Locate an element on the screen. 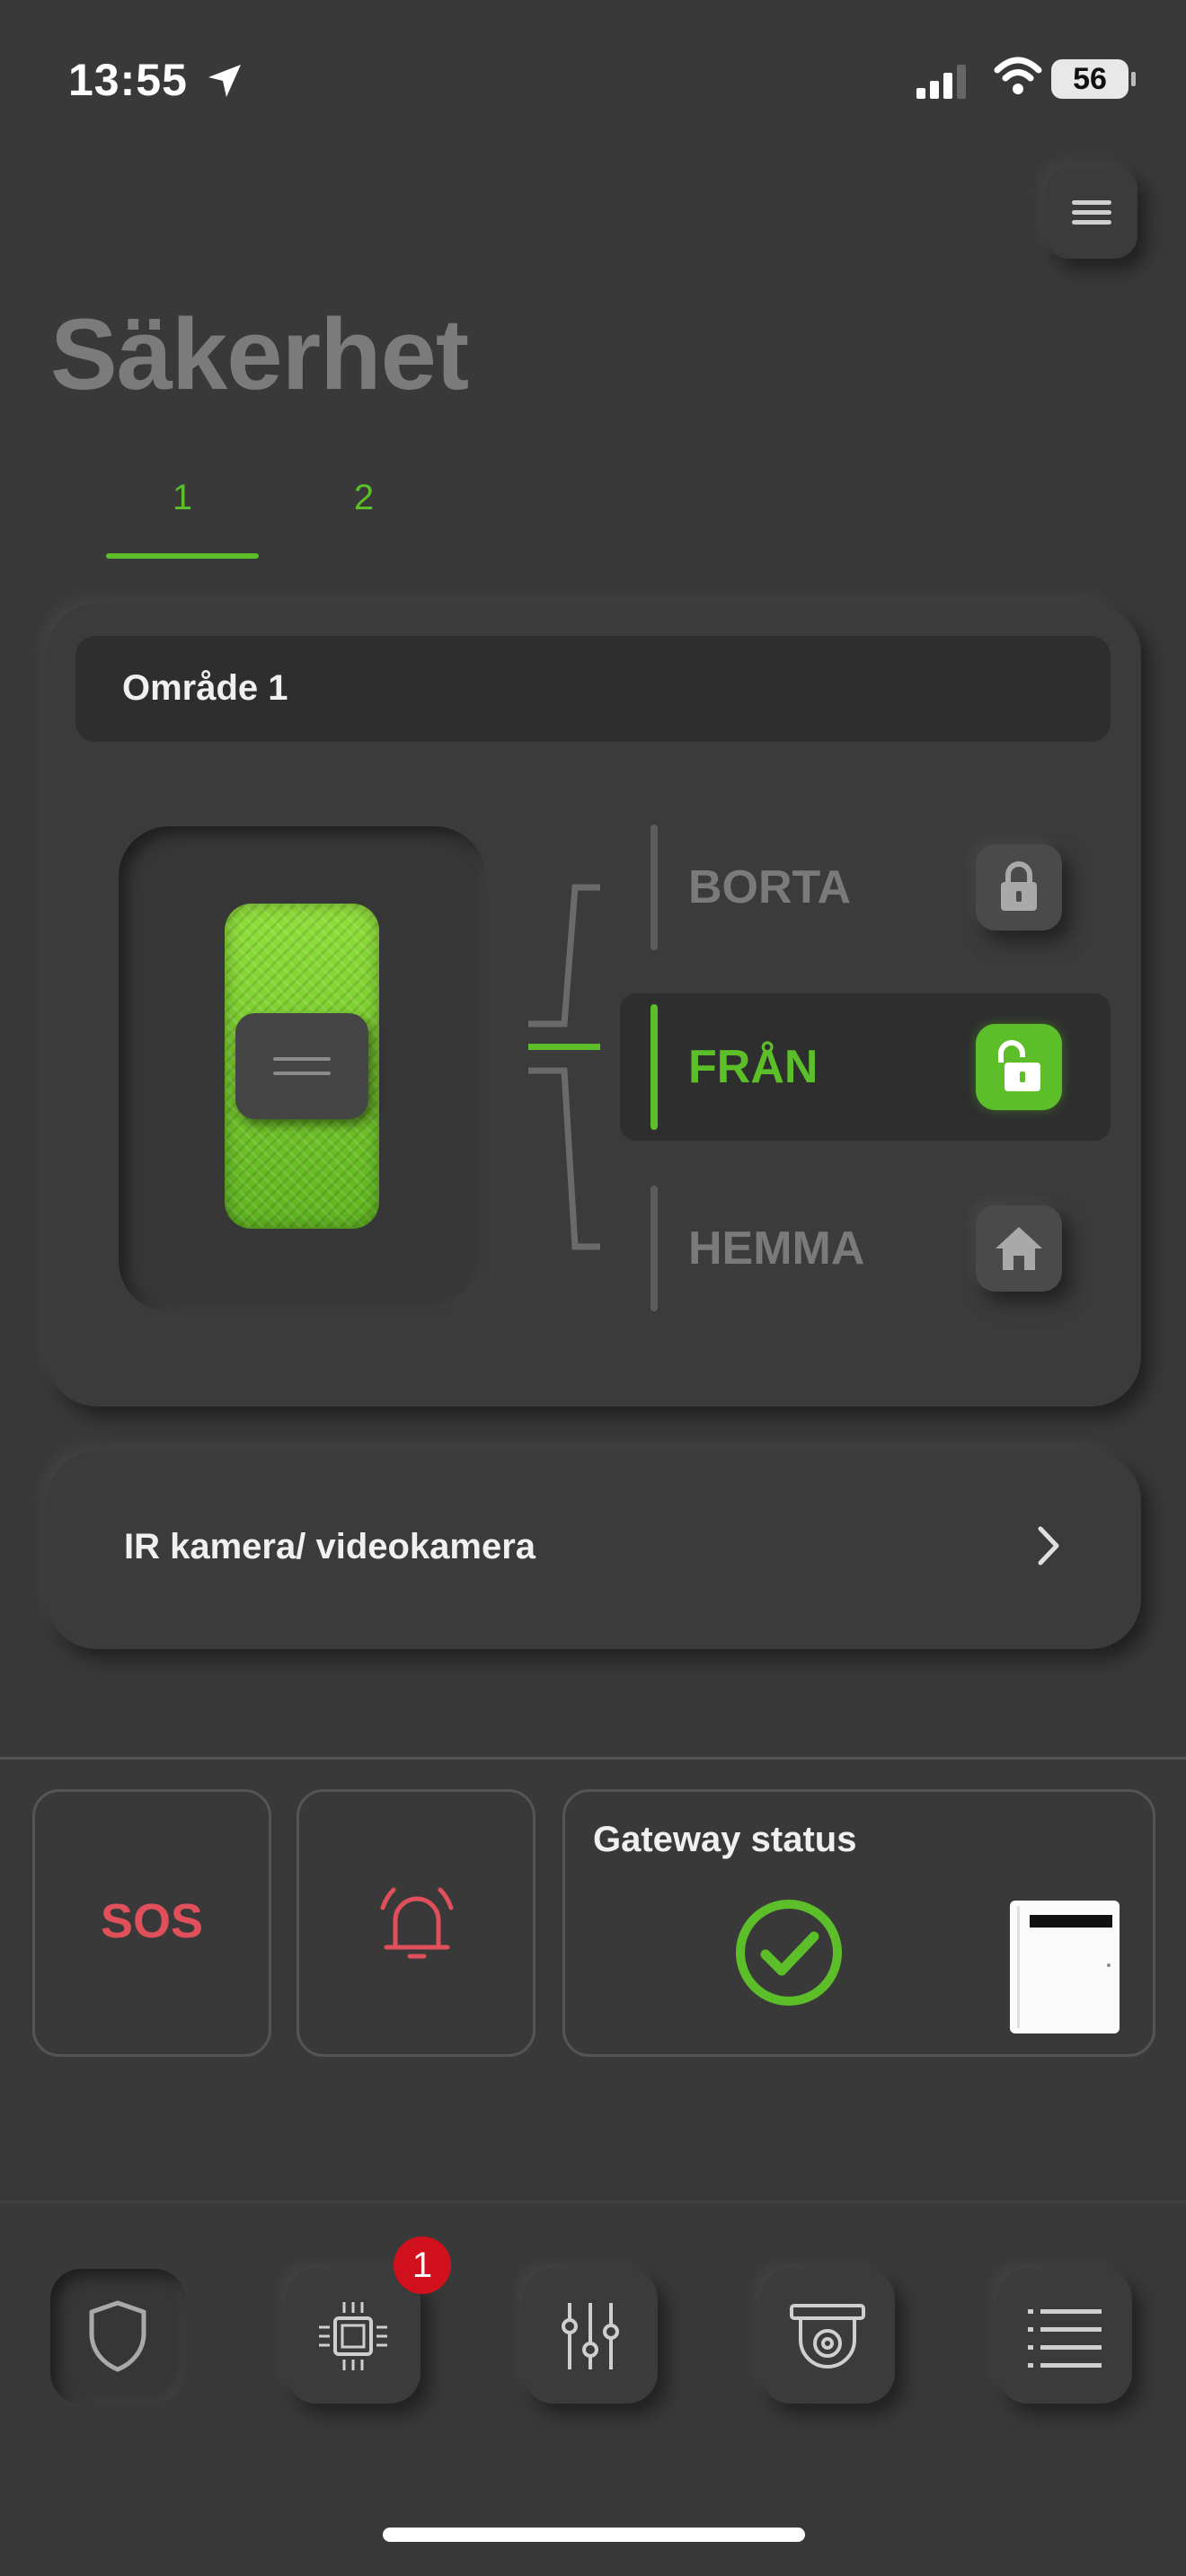 This screenshot has height=2576, width=1186. mode-bar-borta is located at coordinates (654, 887).